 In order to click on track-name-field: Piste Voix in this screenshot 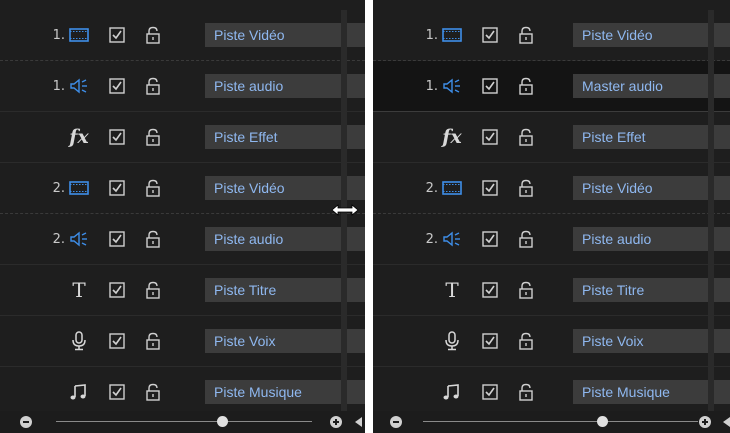, I will do `click(651, 341)`.